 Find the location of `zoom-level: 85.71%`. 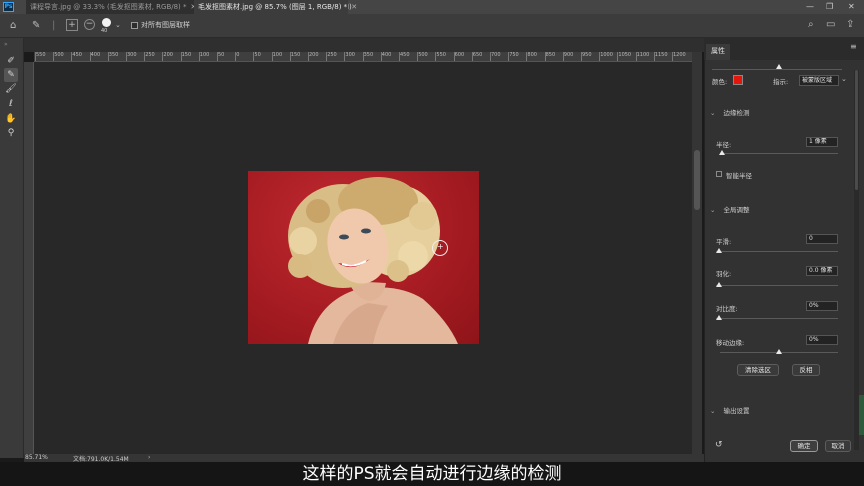

zoom-level: 85.71% is located at coordinates (36, 457).